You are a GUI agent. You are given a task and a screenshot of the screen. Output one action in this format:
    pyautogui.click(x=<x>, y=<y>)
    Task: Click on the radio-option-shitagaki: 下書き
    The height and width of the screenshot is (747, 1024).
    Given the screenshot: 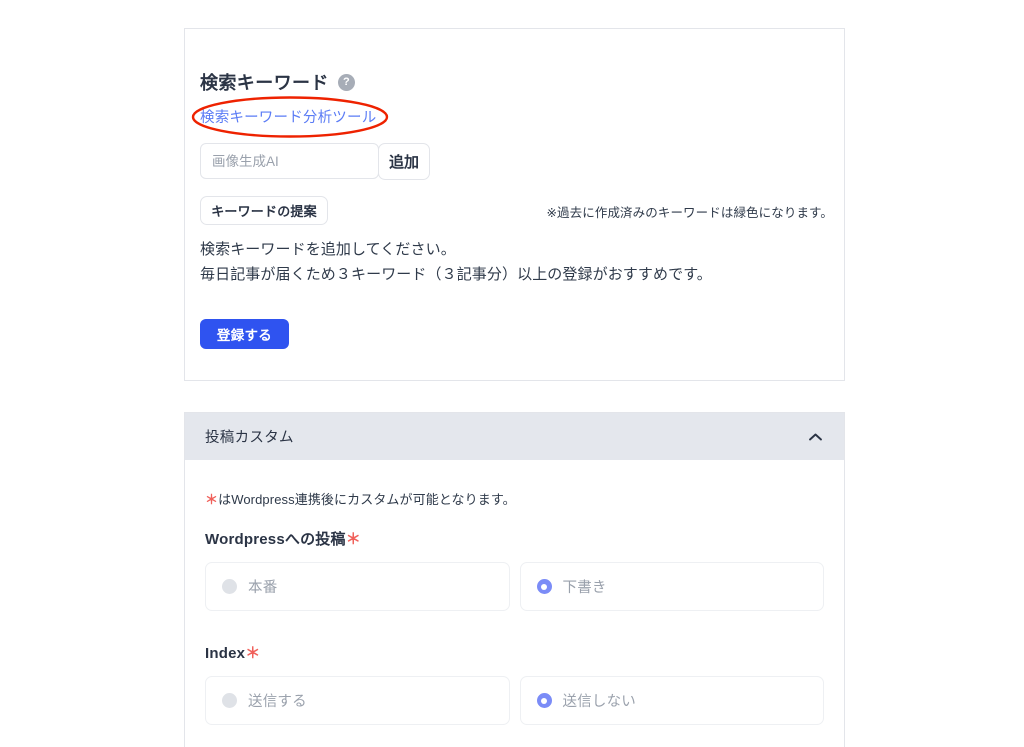 What is the action you would take?
    pyautogui.click(x=671, y=586)
    